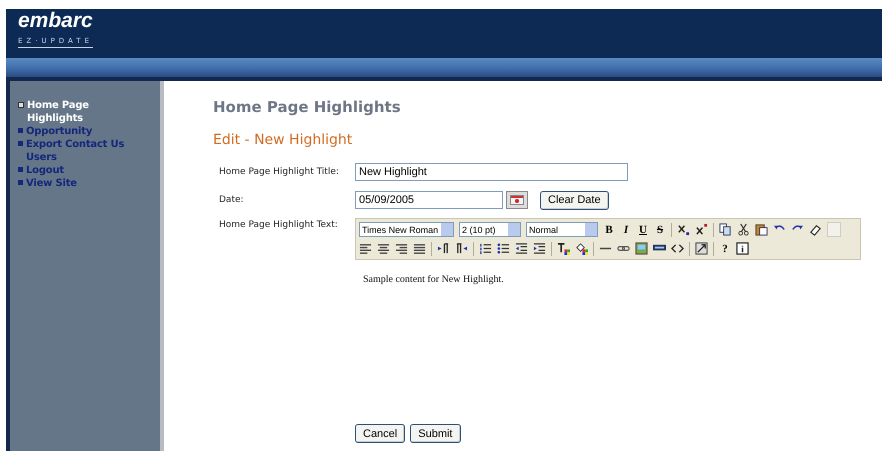 This screenshot has width=882, height=451. What do you see at coordinates (581, 248) in the screenshot?
I see `fill-color-icon` at bounding box center [581, 248].